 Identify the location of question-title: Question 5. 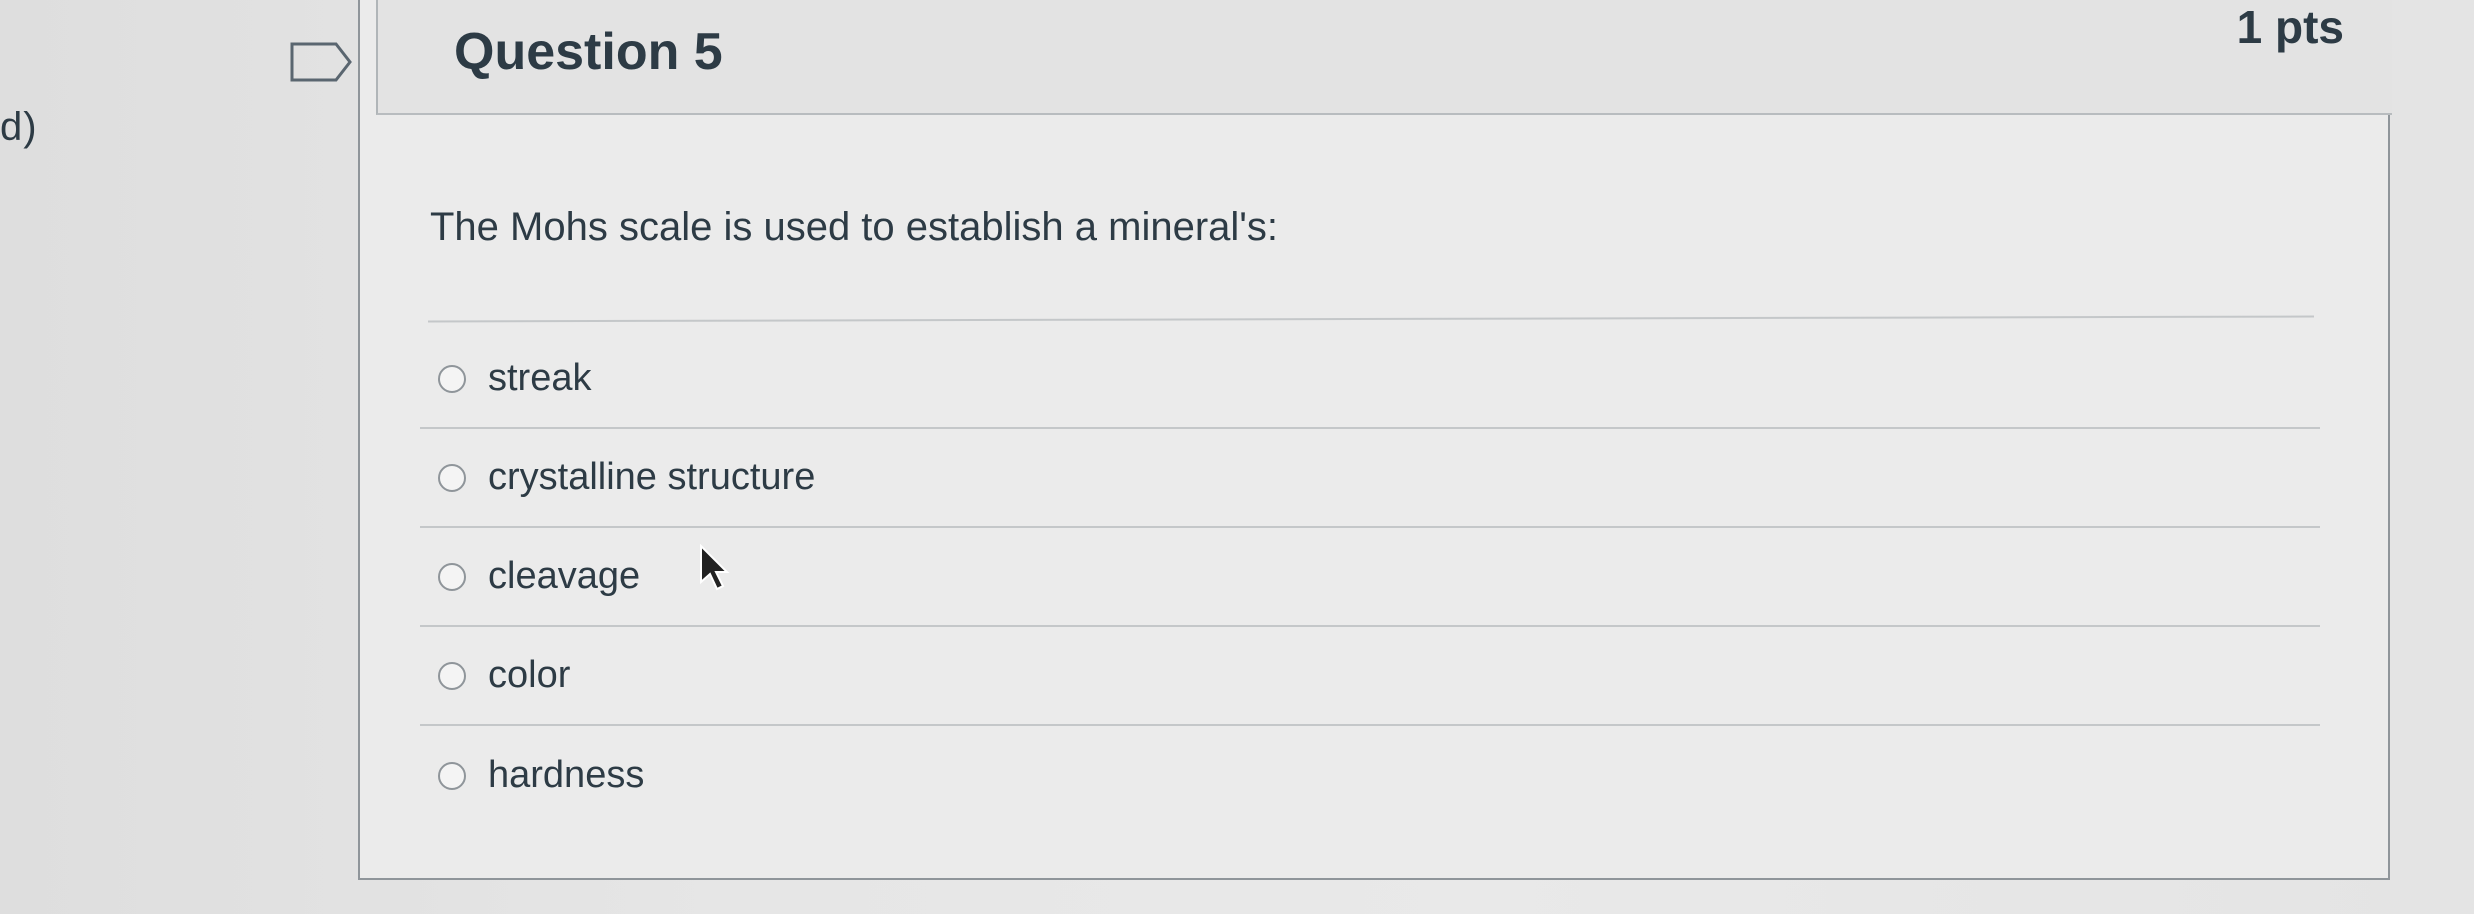
(588, 52).